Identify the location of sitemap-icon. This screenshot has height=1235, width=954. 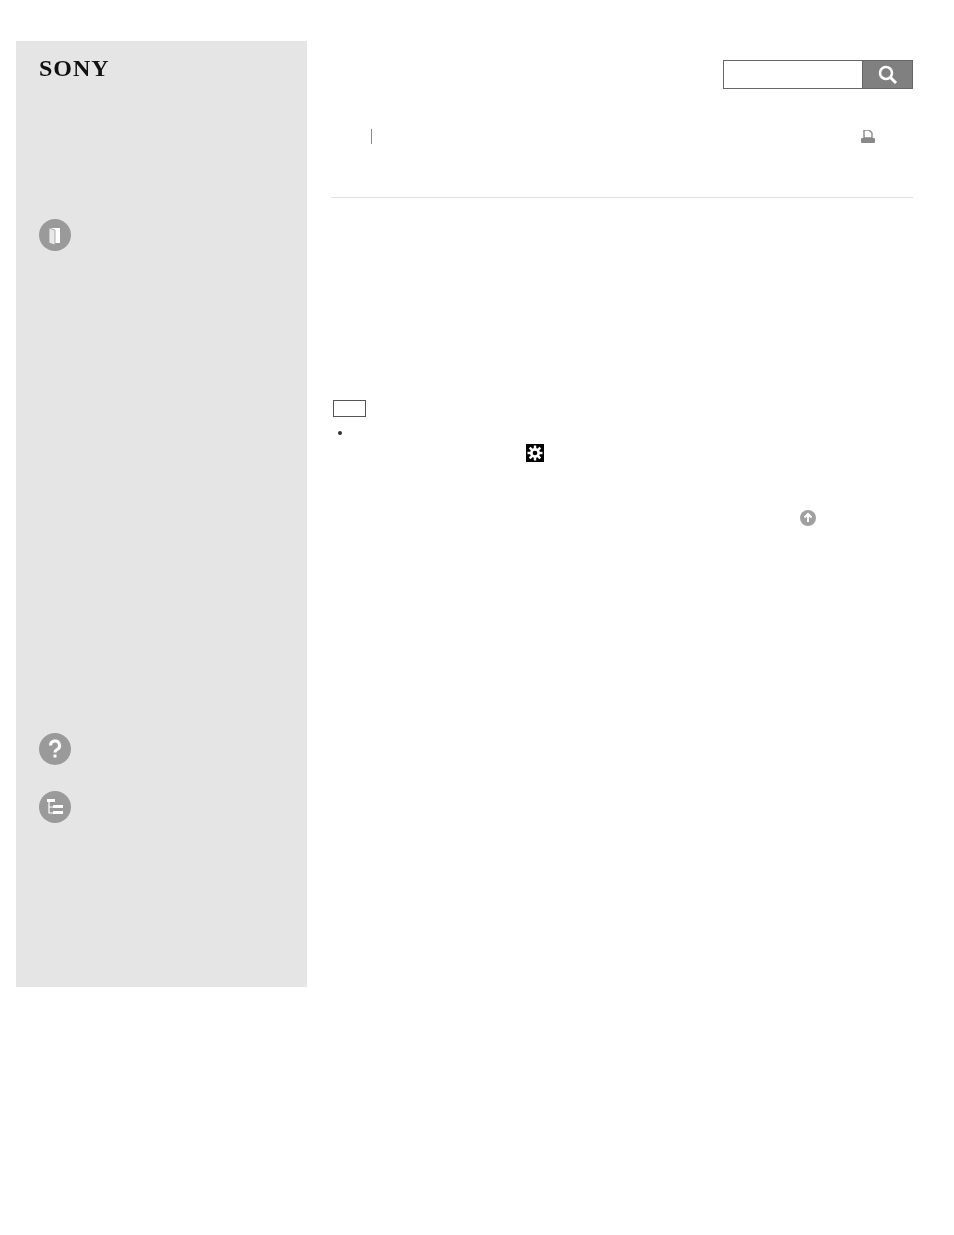
(55, 807).